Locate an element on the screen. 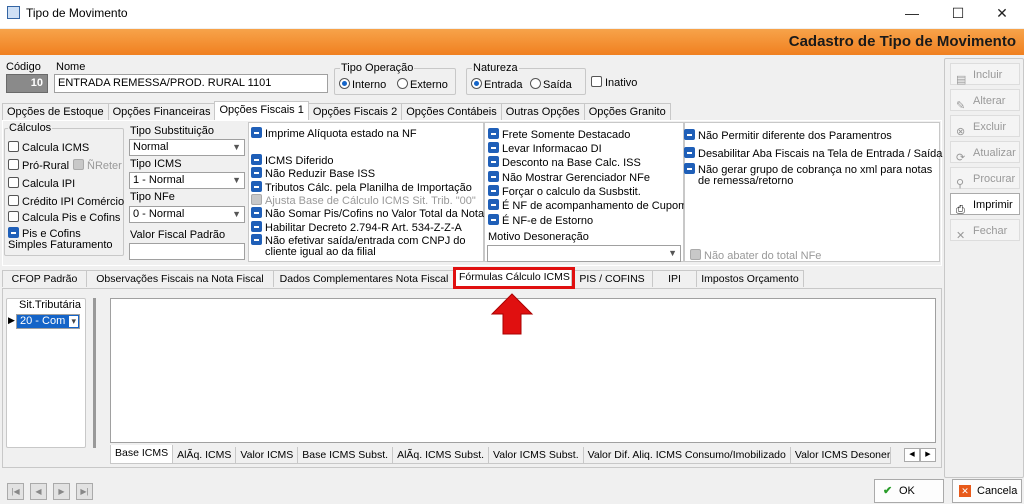 The width and height of the screenshot is (1024, 504). maximize-button: ☐ is located at coordinates (958, 13).